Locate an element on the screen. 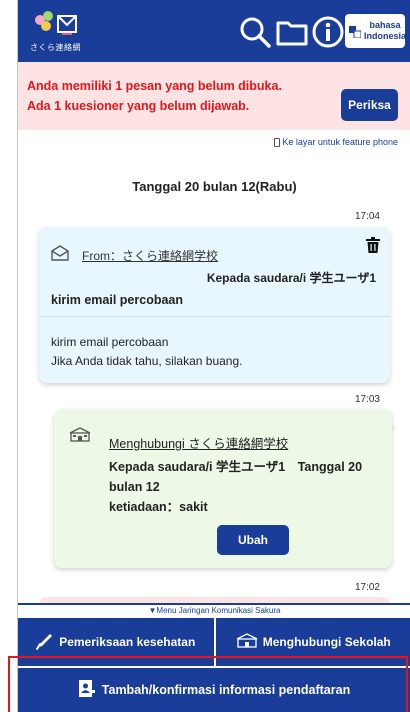 The width and height of the screenshot is (410, 712). search-icon is located at coordinates (255, 32).